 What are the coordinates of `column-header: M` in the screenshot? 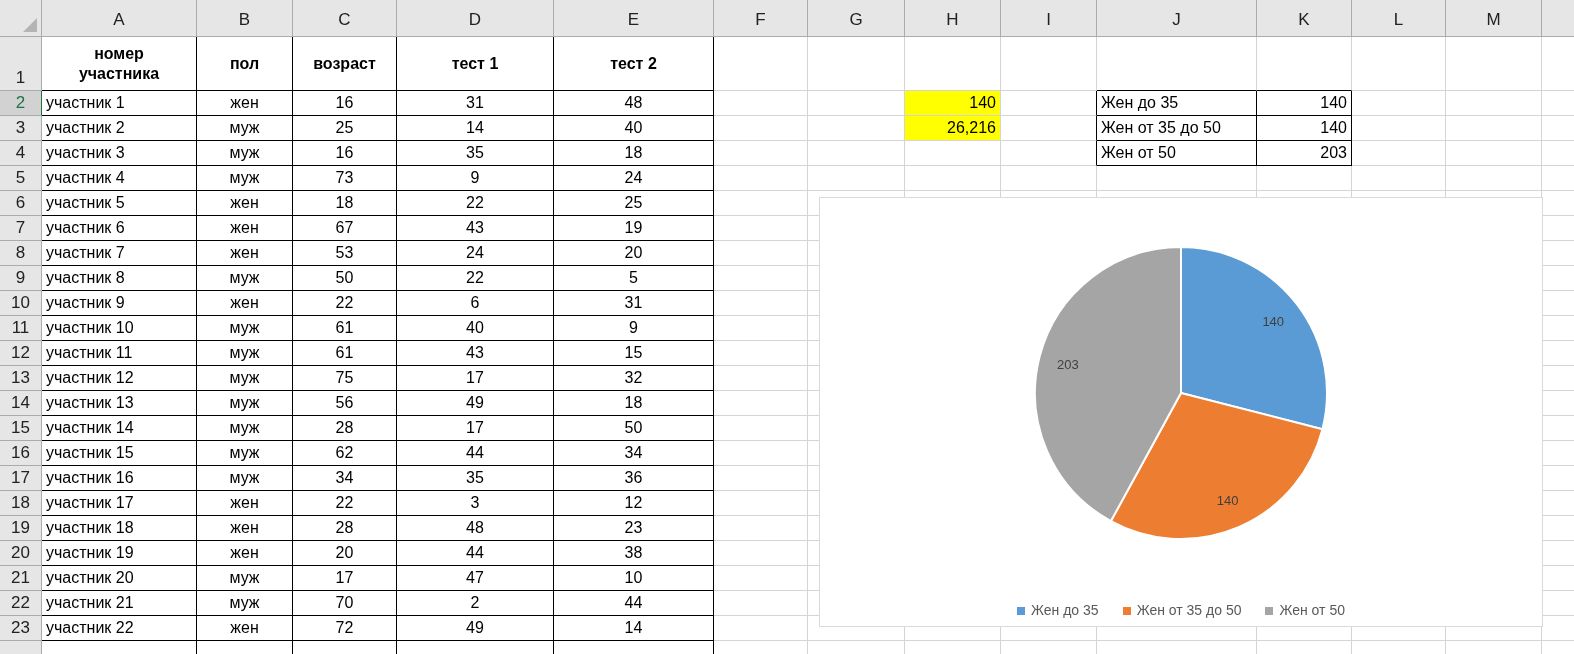 It's located at (1494, 18).